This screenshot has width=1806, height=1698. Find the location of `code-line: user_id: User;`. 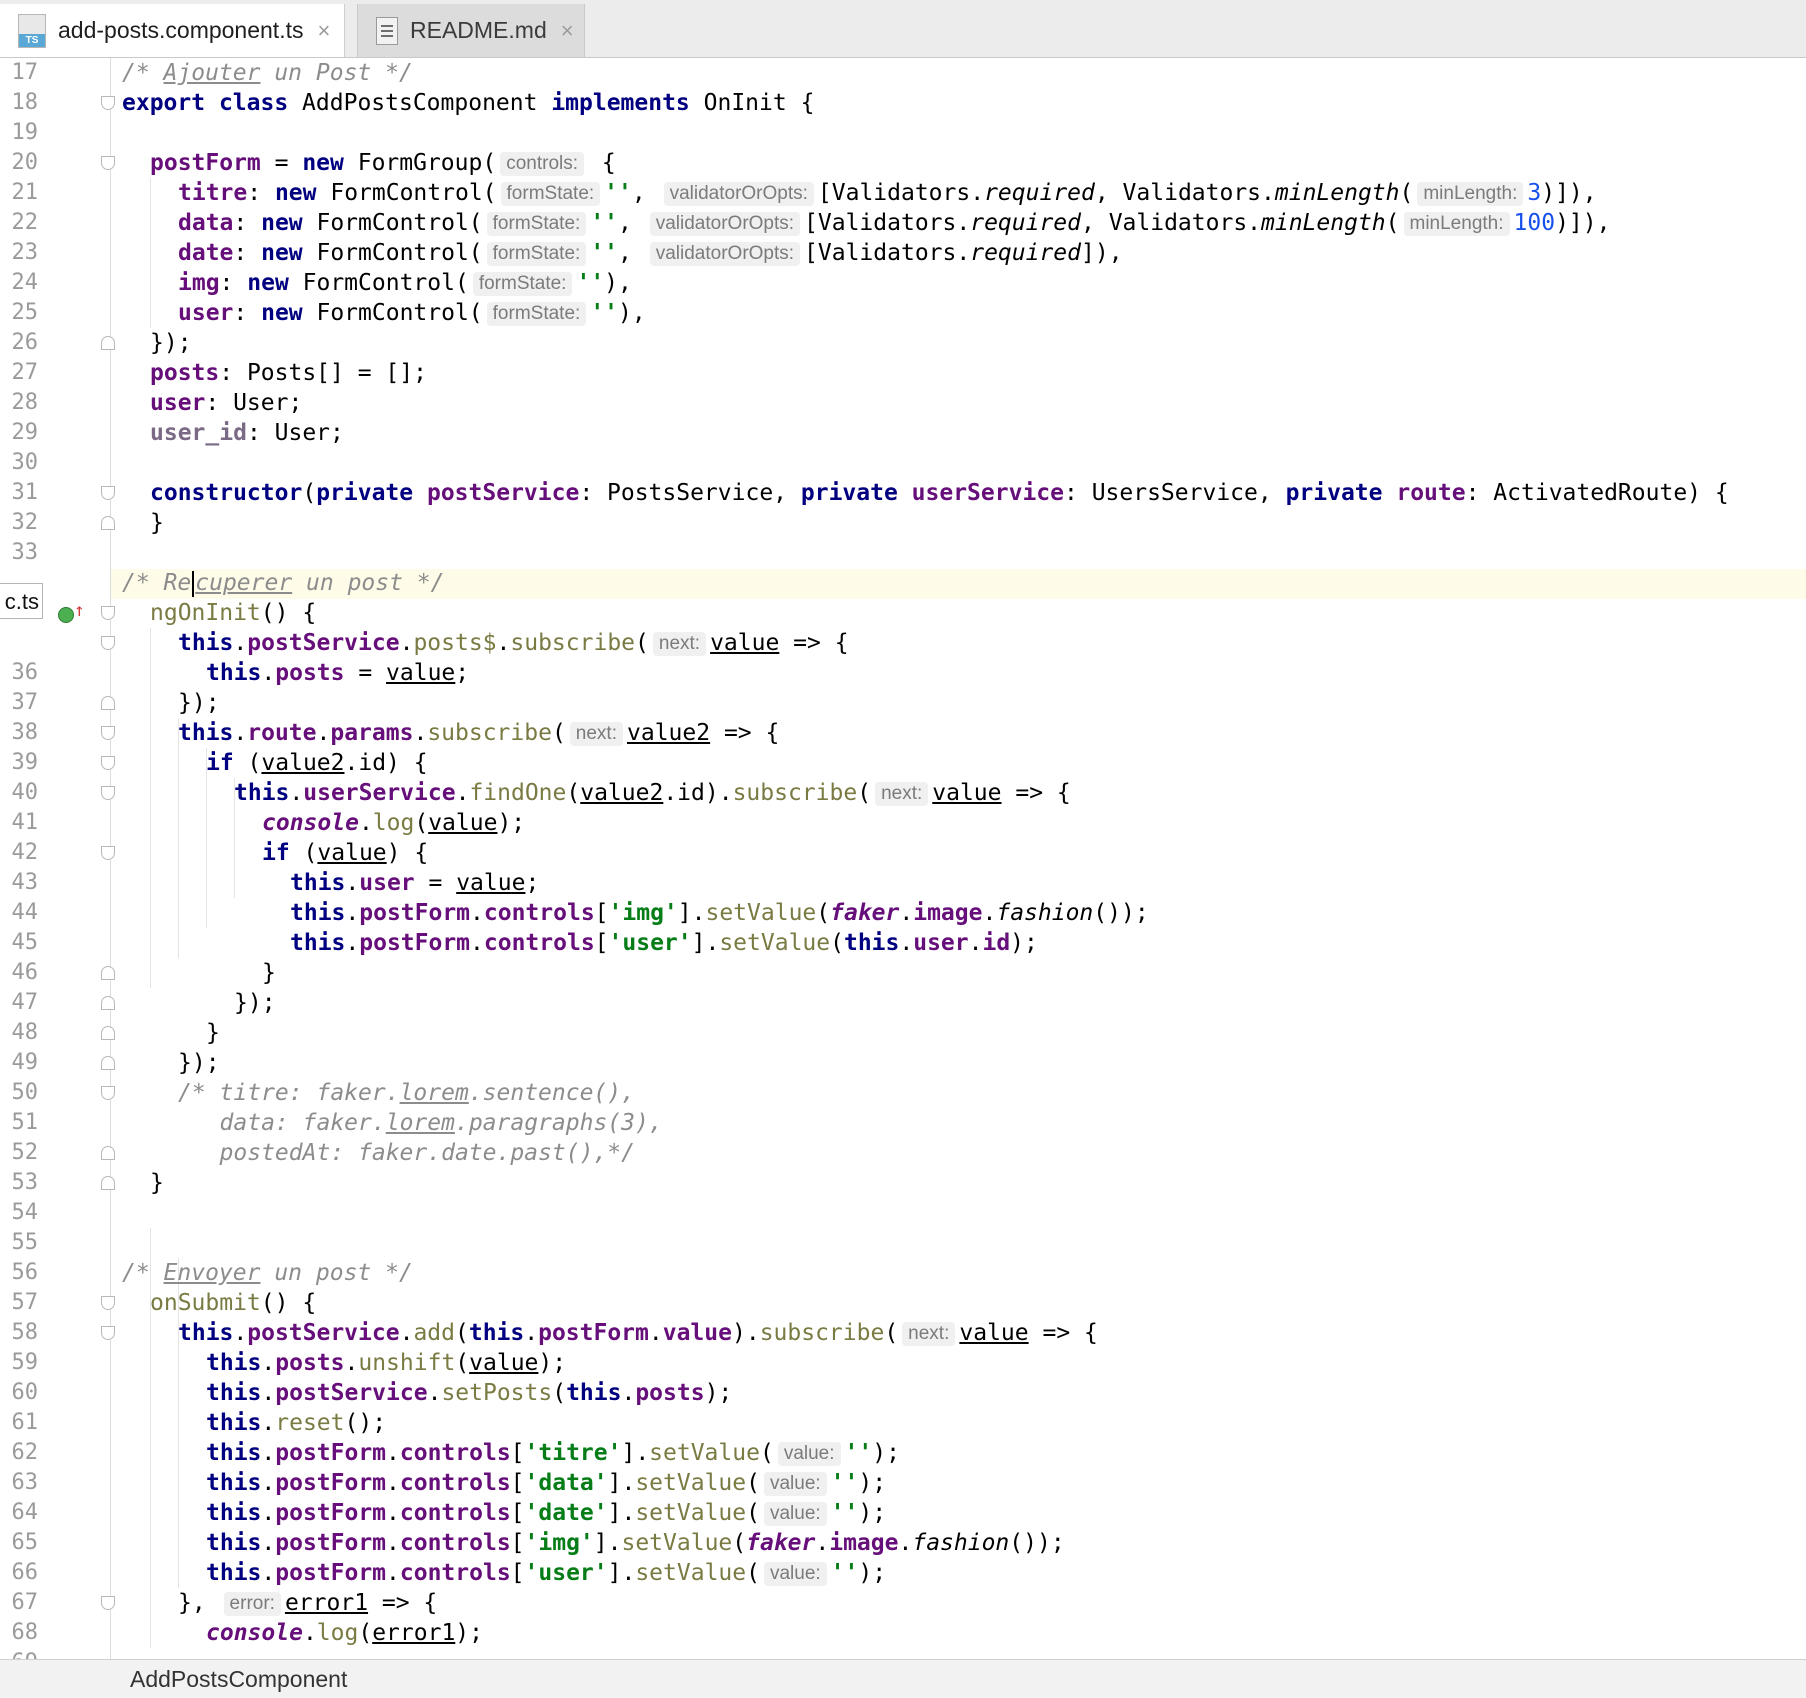

code-line: user_id: User; is located at coordinates (247, 433).